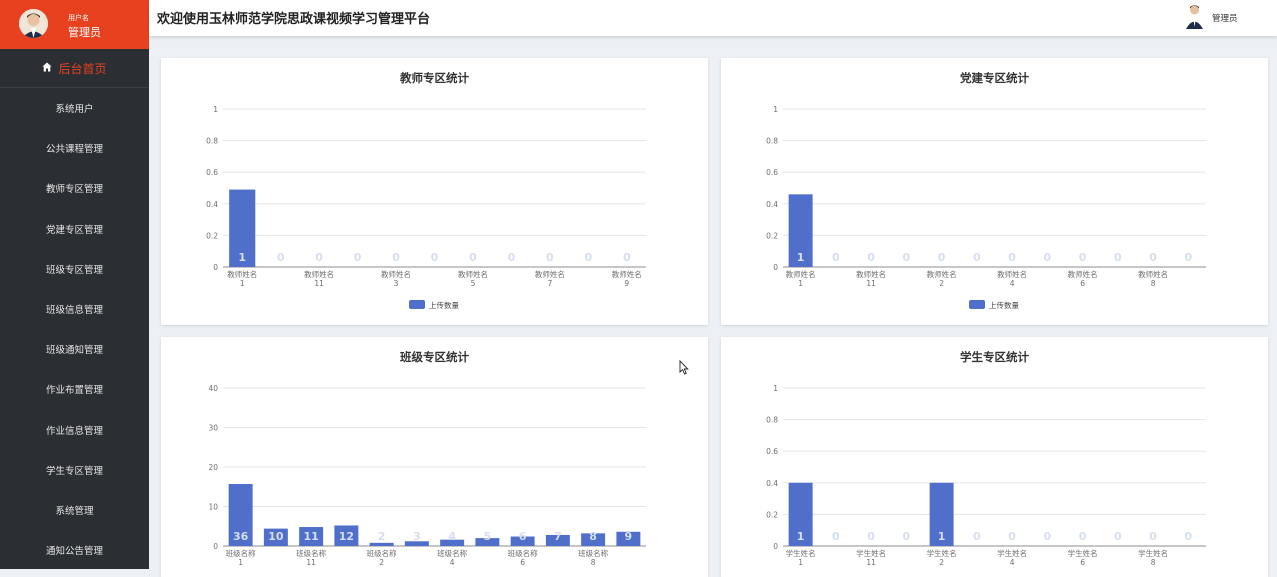 The width and height of the screenshot is (1277, 577). Describe the element at coordinates (473, 283) in the screenshot. I see `x-tick-label: 5` at that location.